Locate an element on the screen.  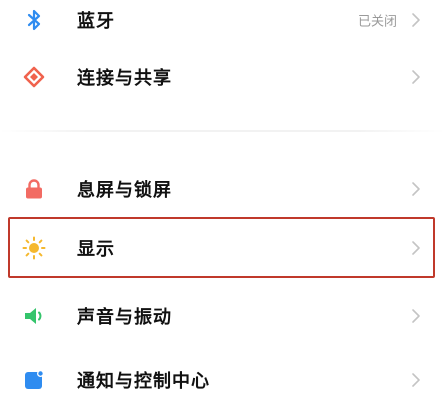
settings-item-label: 蓝牙 is located at coordinates (96, 21).